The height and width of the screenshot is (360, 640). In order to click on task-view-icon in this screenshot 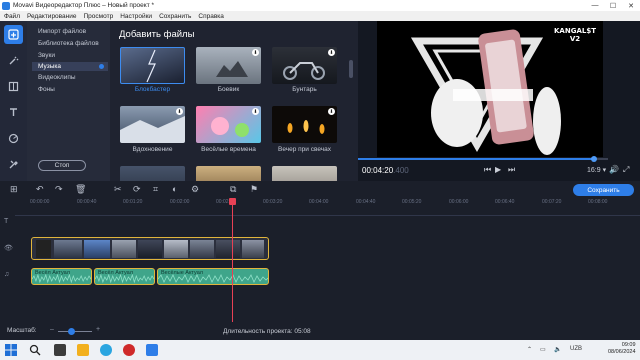, I will do `click(60, 350)`.